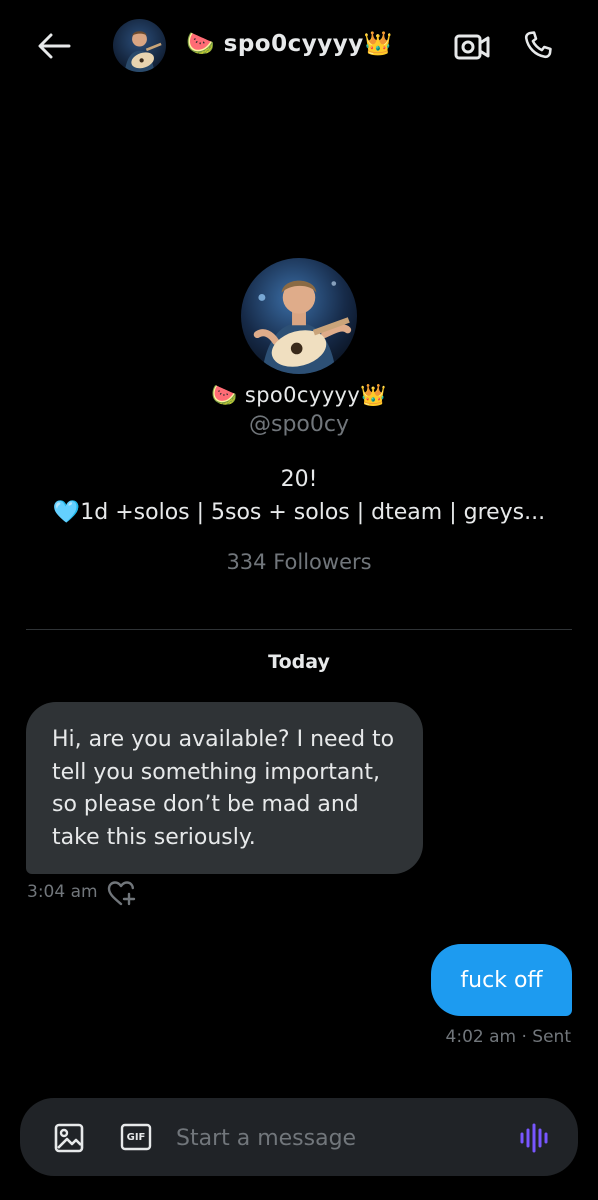 The image size is (598, 1200). Describe the element at coordinates (299, 562) in the screenshot. I see `followers-count: 334 Followers` at that location.